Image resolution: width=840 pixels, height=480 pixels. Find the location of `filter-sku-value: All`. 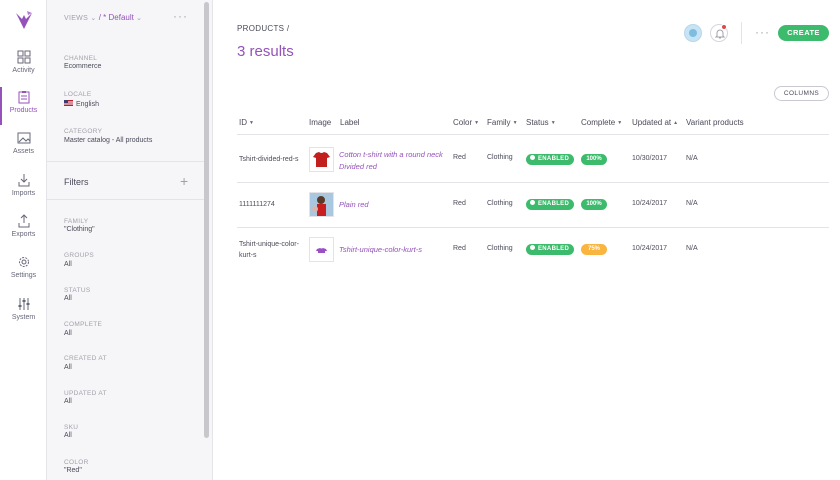

filter-sku-value: All is located at coordinates (68, 435).